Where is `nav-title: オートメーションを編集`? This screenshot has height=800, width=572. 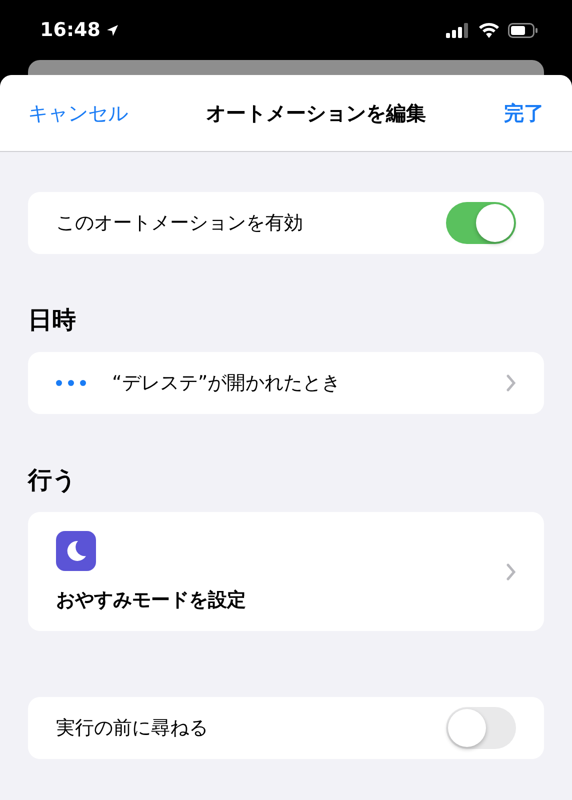
nav-title: オートメーションを編集 is located at coordinates (316, 113).